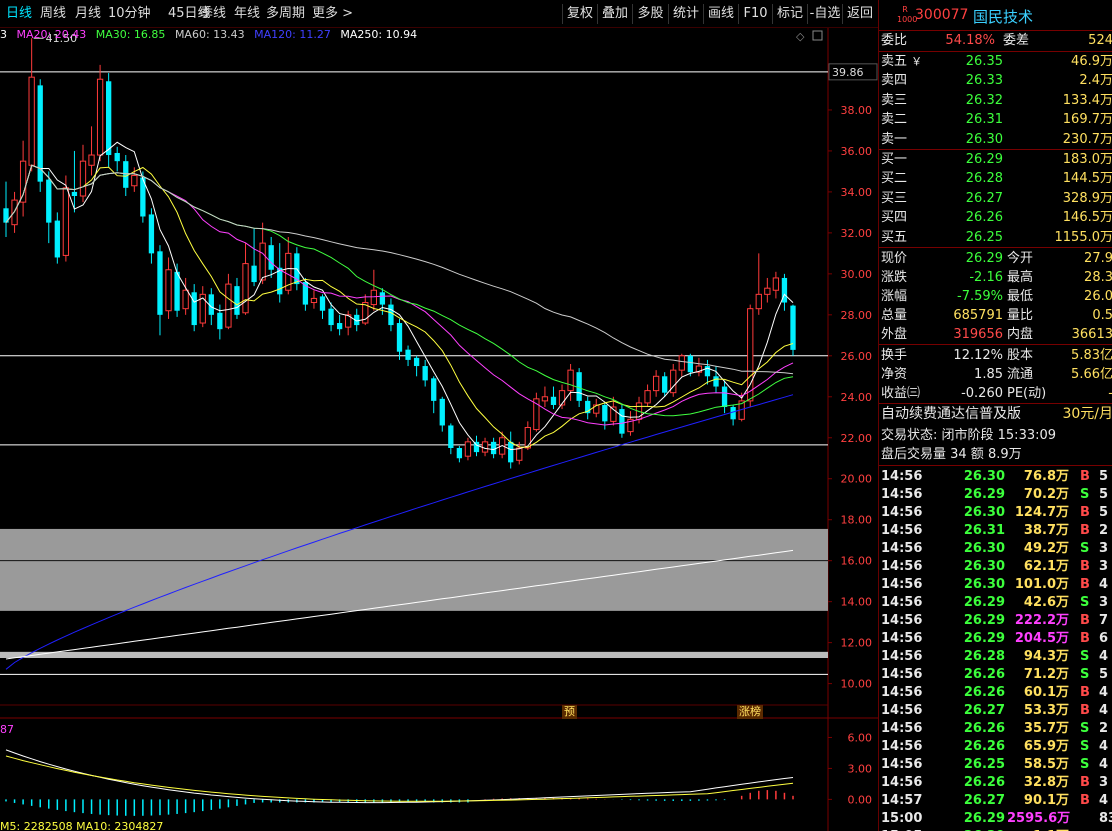  Describe the element at coordinates (996, 393) in the screenshot. I see `stat-row-2: 收益㈢-0.260PE(动)-` at that location.